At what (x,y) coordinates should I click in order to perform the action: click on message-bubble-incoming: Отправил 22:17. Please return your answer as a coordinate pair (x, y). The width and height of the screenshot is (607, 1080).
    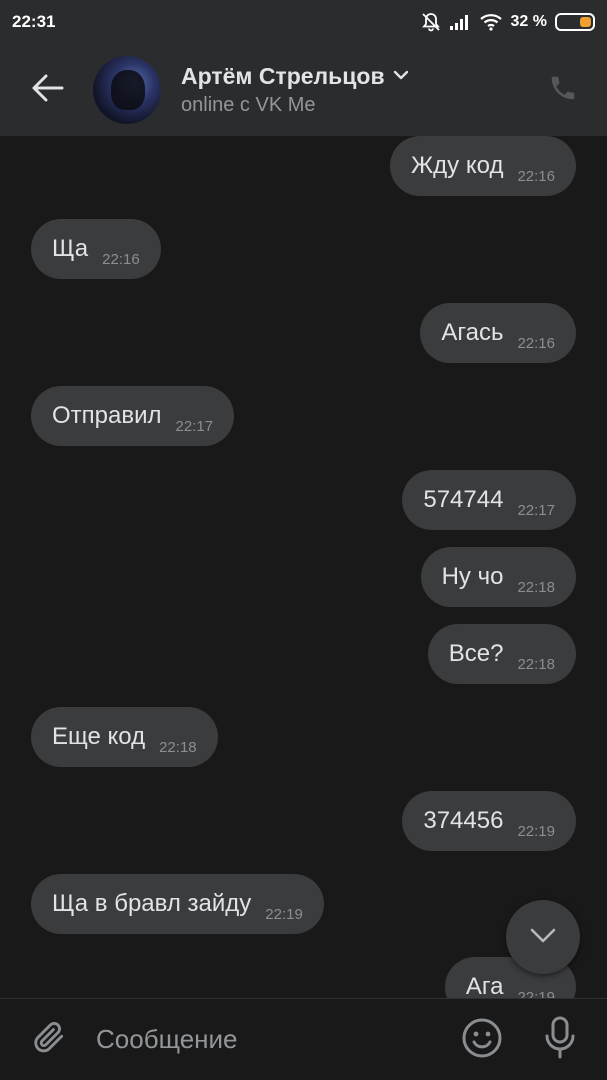
    Looking at the image, I should click on (133, 416).